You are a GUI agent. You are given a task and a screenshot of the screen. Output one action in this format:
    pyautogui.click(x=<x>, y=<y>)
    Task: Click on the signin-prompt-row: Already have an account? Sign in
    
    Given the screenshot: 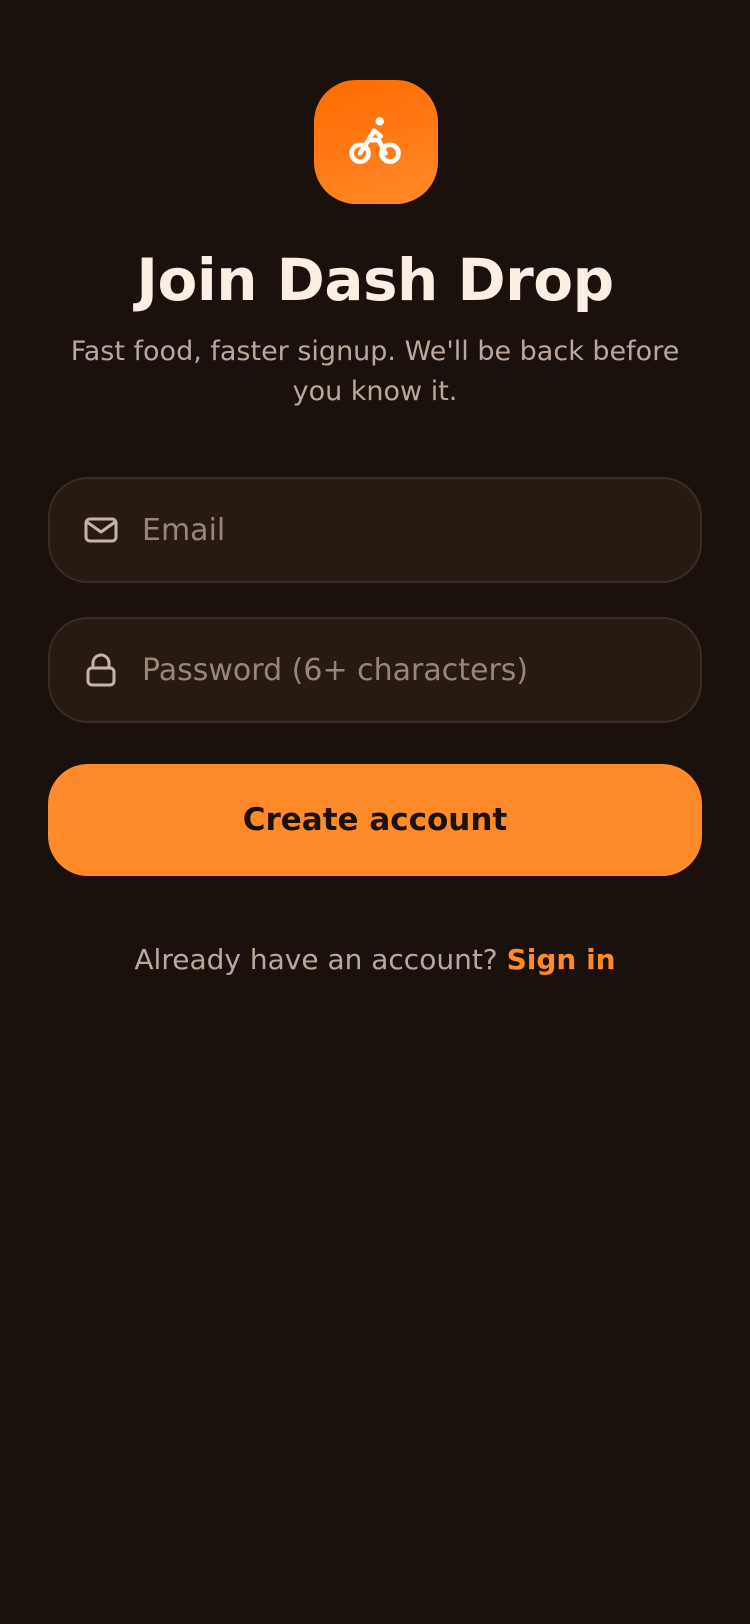 What is the action you would take?
    pyautogui.click(x=375, y=960)
    